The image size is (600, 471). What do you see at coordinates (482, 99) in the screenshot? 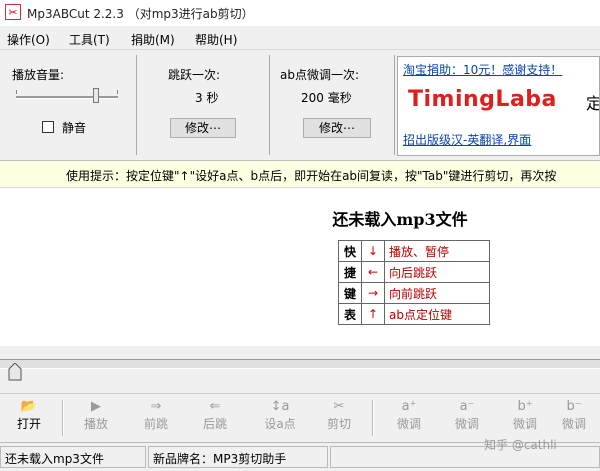
I see `brand-logo: TimingLaba` at bounding box center [482, 99].